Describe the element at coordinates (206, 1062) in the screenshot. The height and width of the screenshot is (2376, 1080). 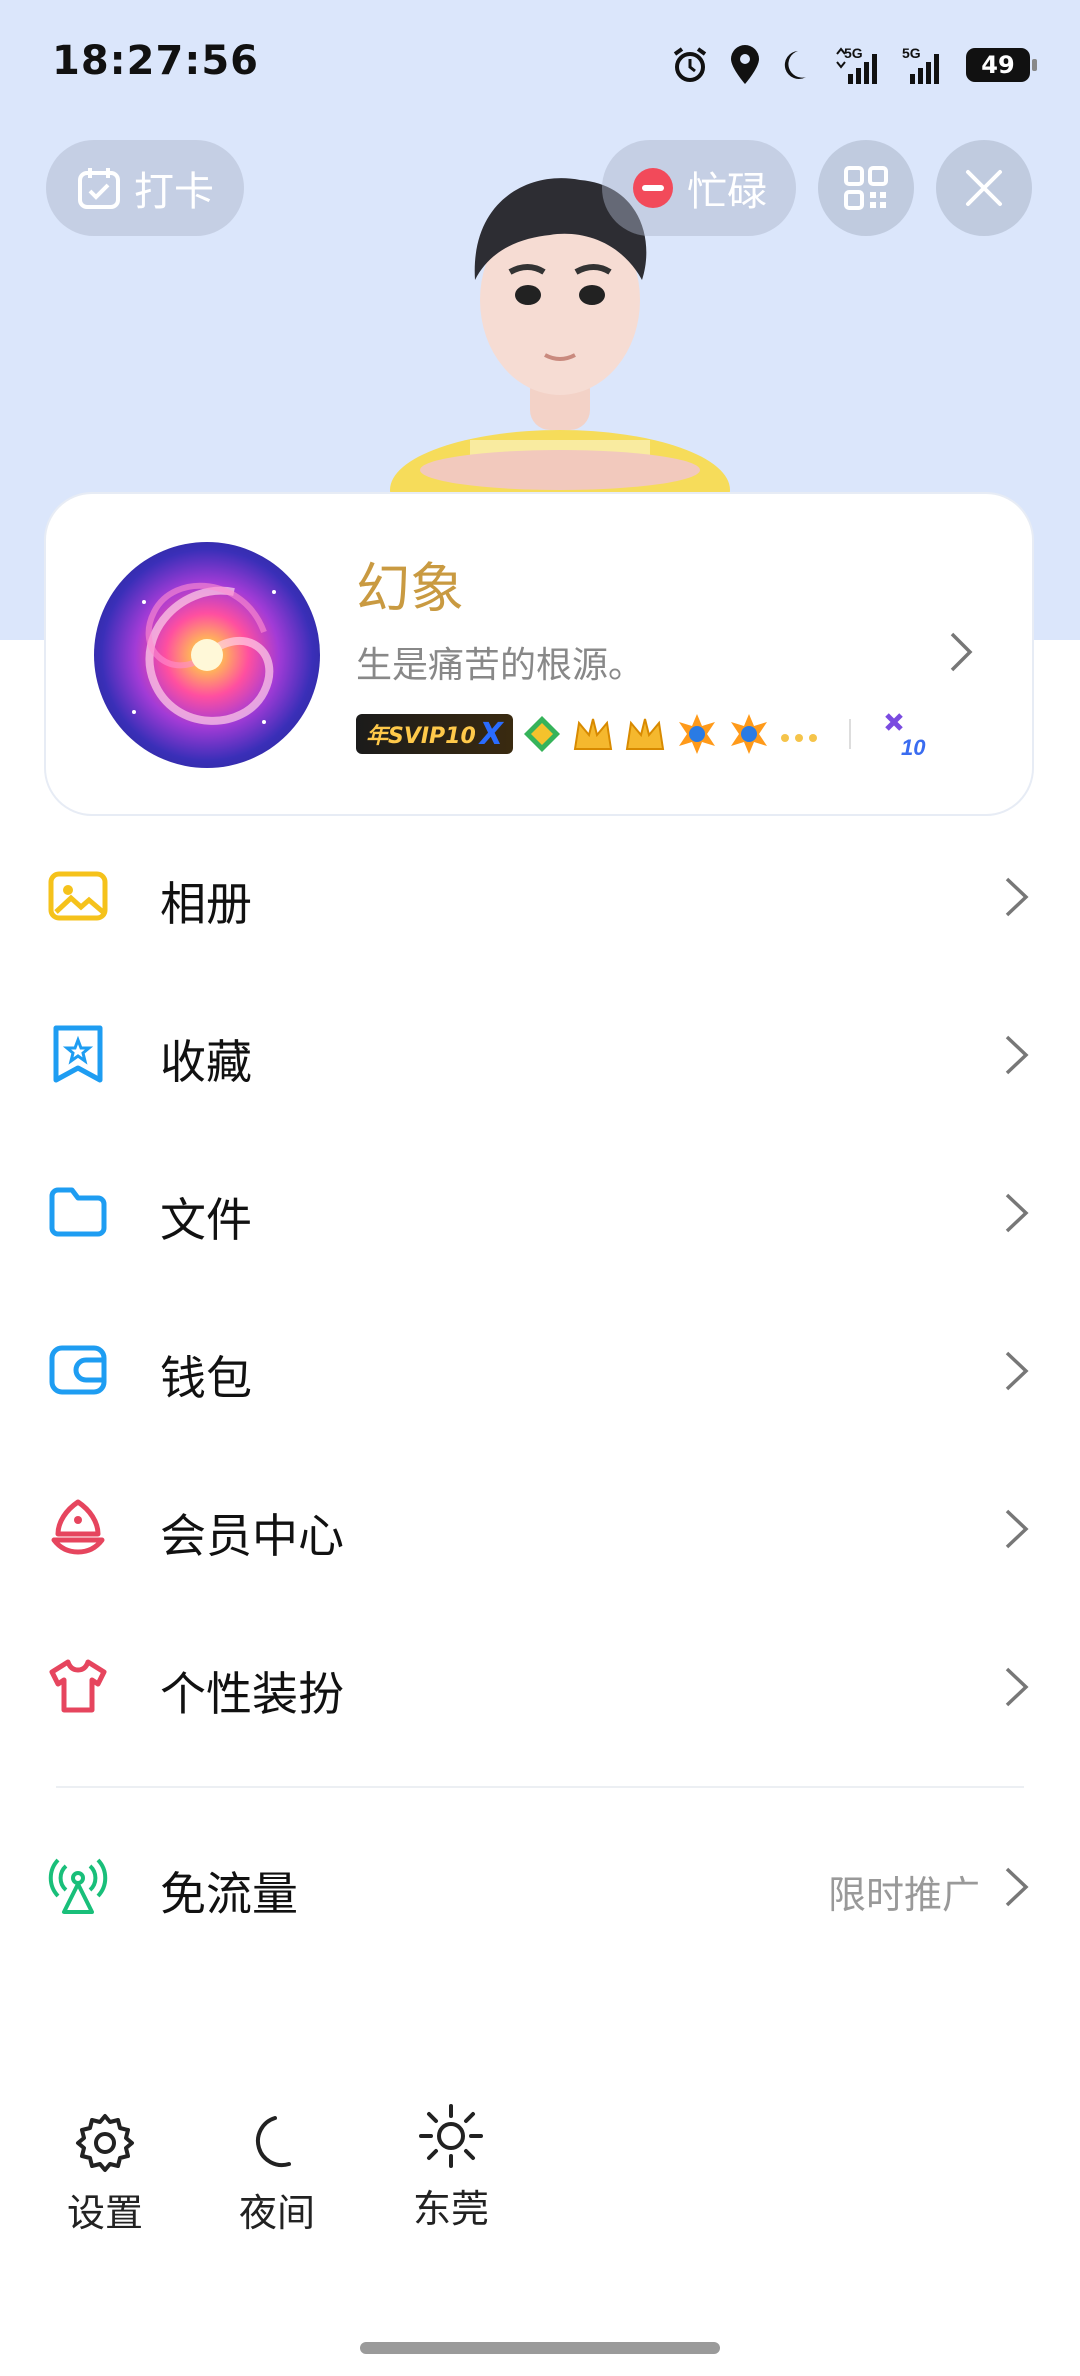
I see `menu-label: 收藏` at that location.